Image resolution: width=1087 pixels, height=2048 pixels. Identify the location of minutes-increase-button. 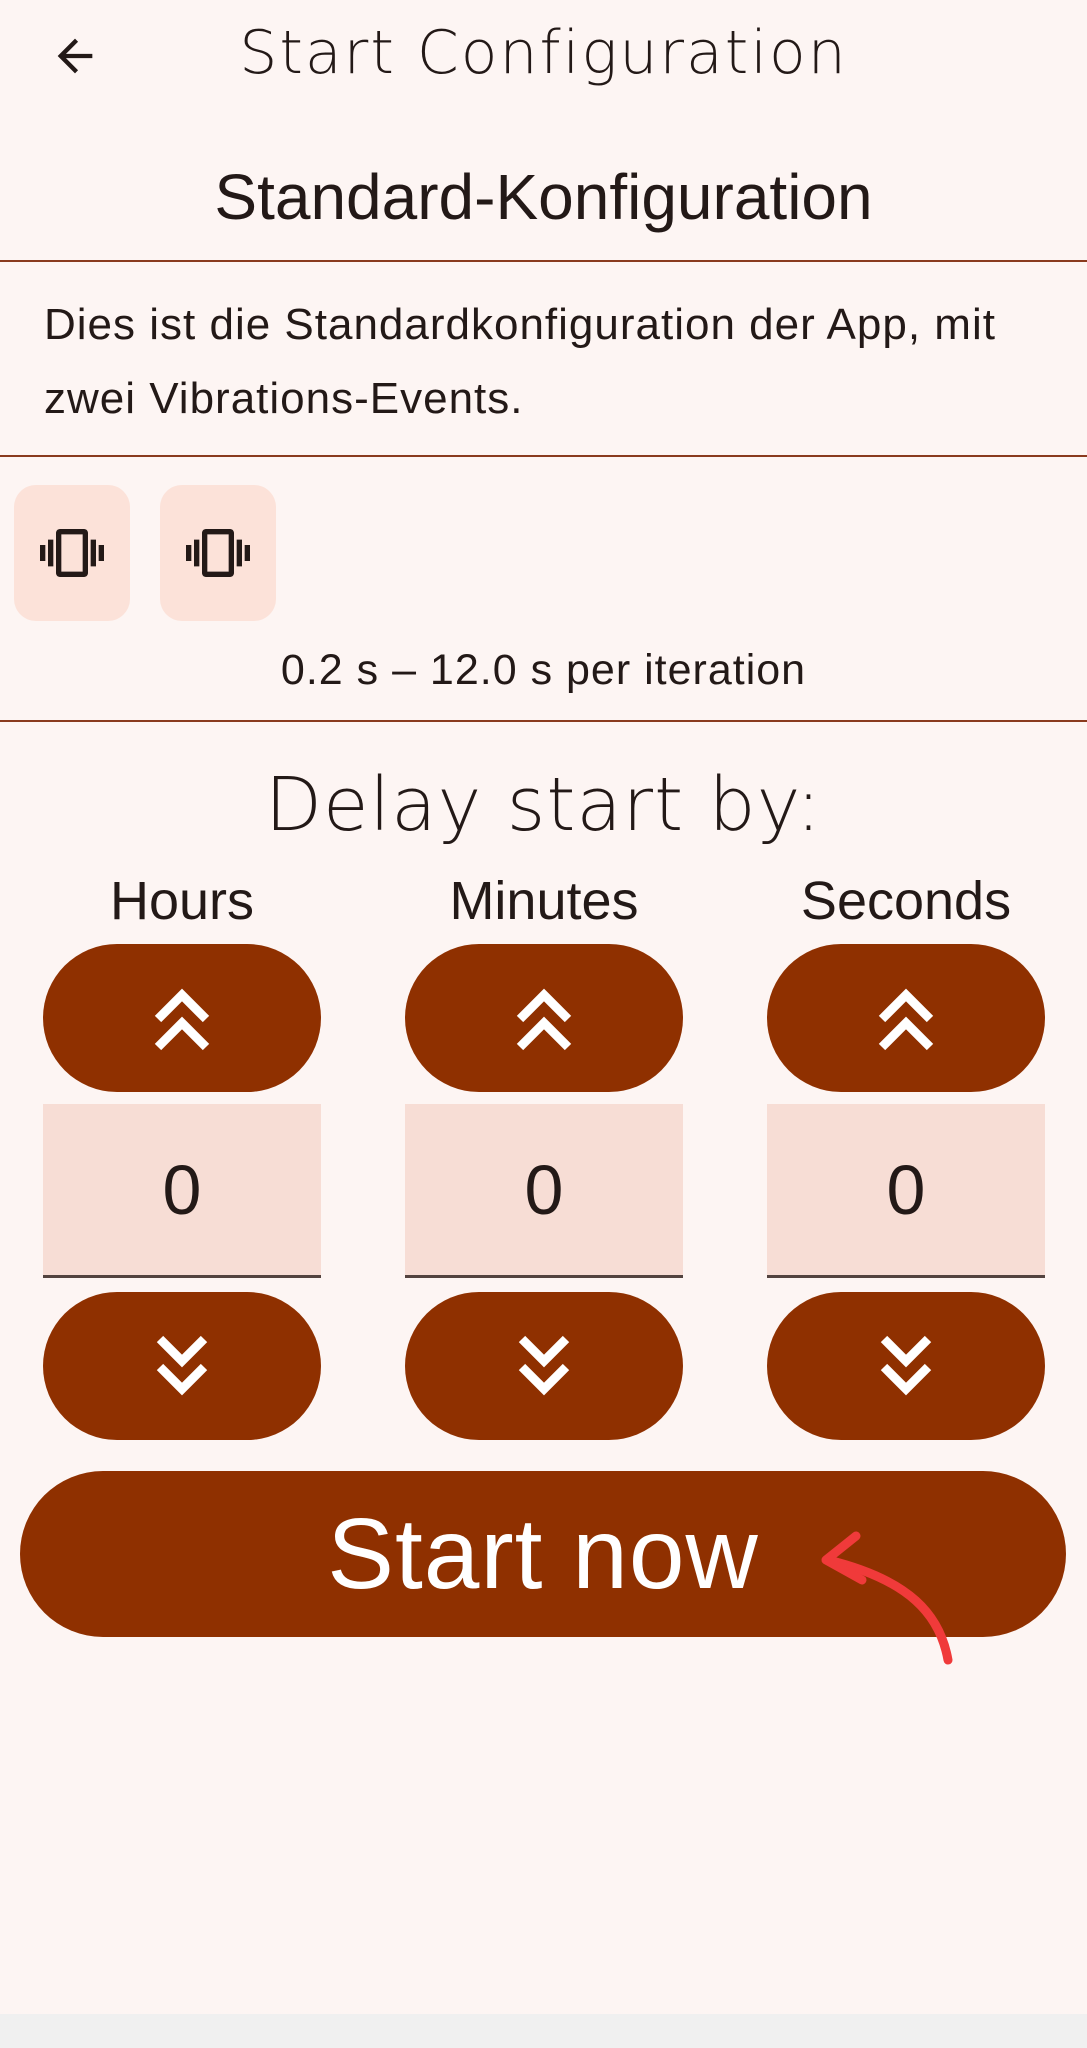
(544, 1018).